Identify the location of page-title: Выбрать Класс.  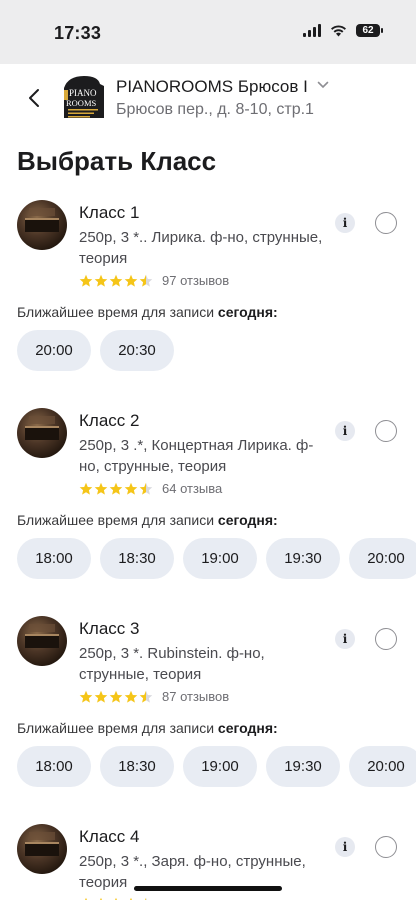
(117, 161).